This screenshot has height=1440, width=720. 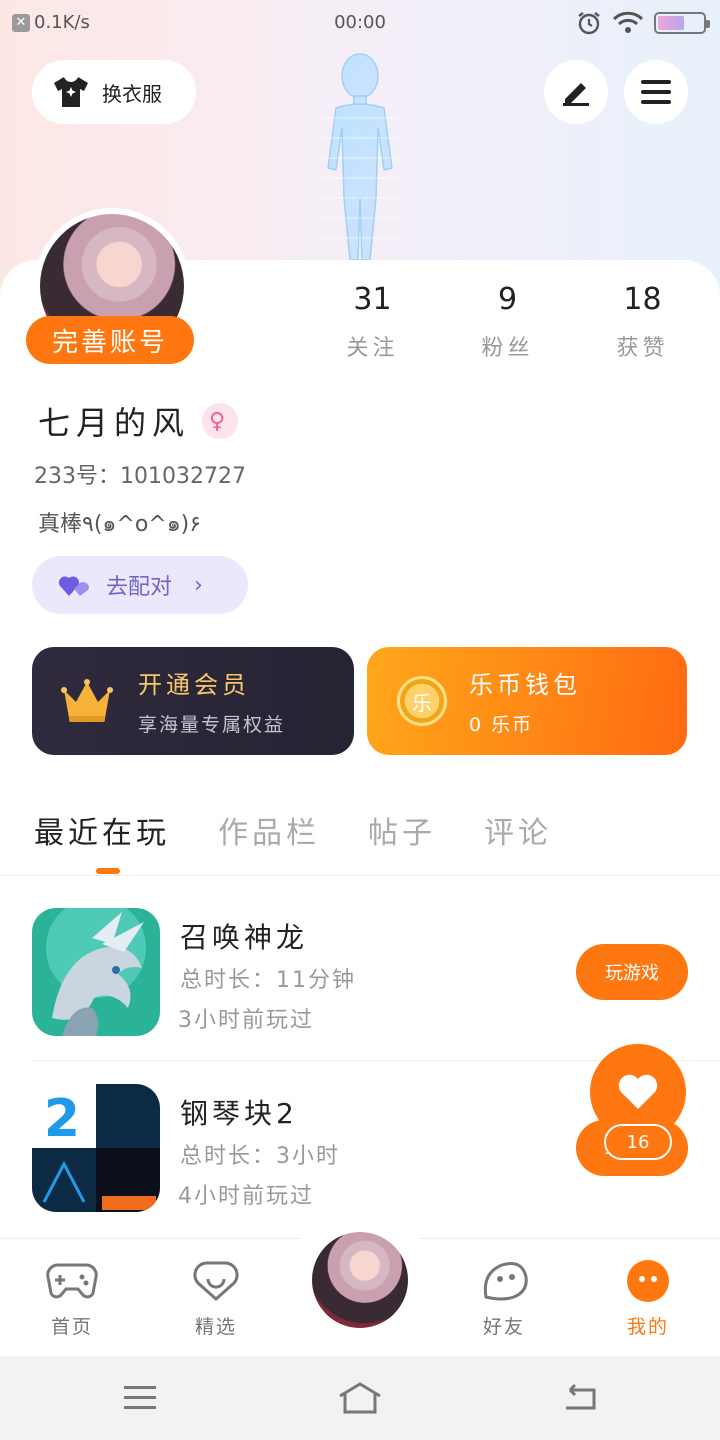 I want to click on piano-tiles-game-icon: 2, so click(x=96, y=1148).